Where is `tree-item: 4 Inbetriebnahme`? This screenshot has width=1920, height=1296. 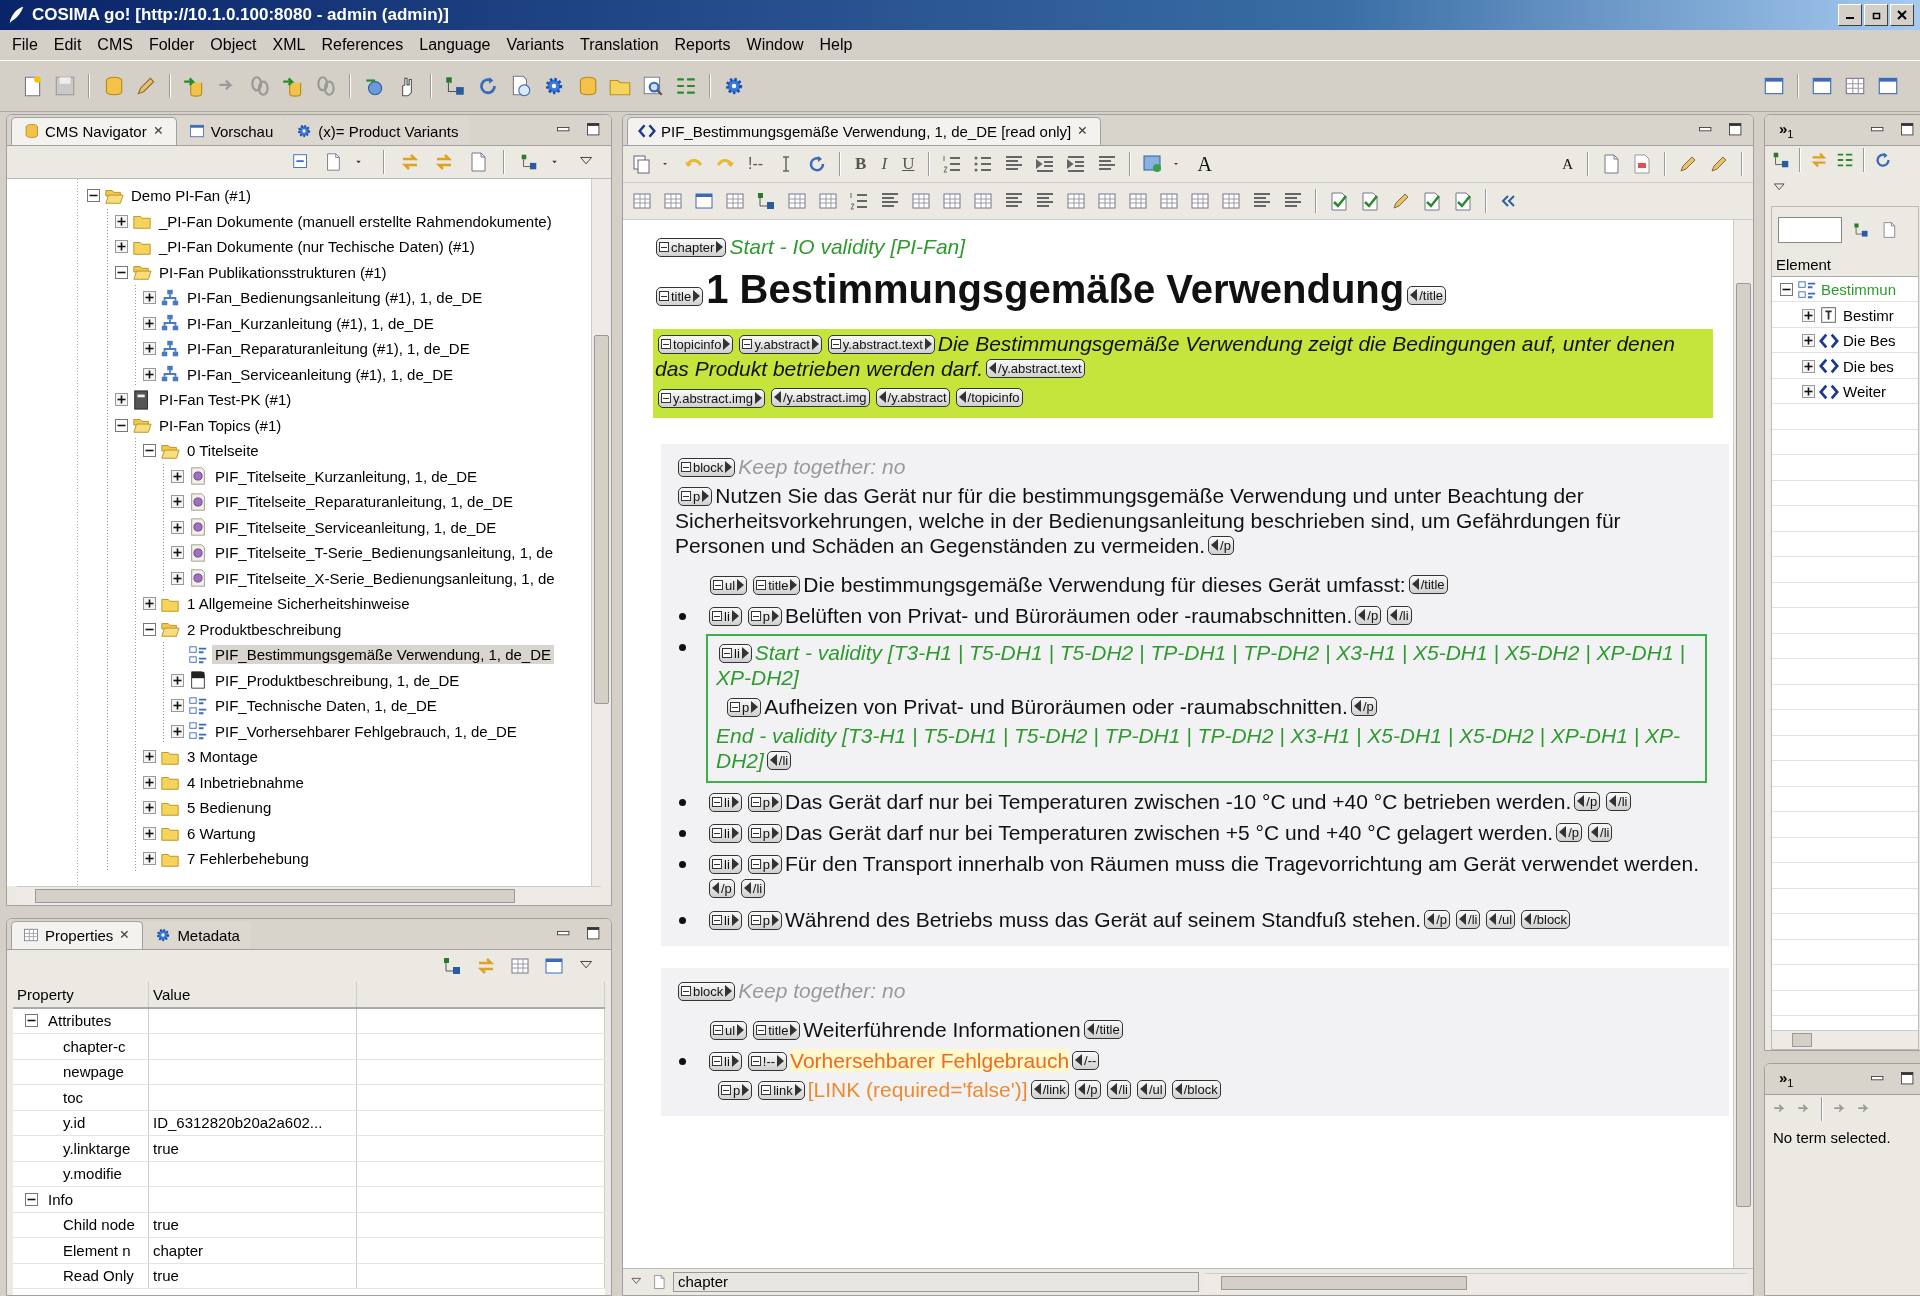 tree-item: 4 Inbetriebnahme is located at coordinates (245, 782).